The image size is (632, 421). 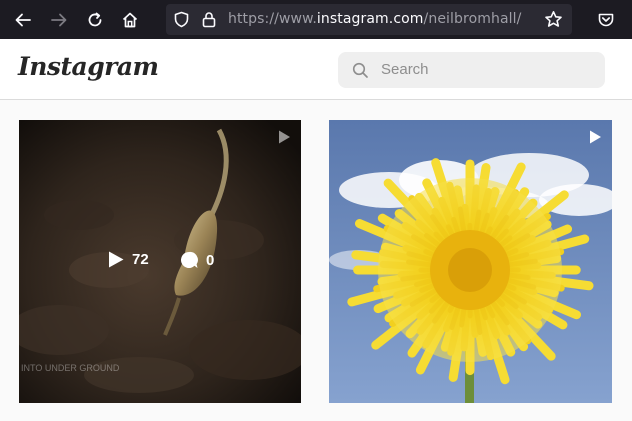 I want to click on video-watermark: INTO UNDER GROUND, so click(x=70, y=368).